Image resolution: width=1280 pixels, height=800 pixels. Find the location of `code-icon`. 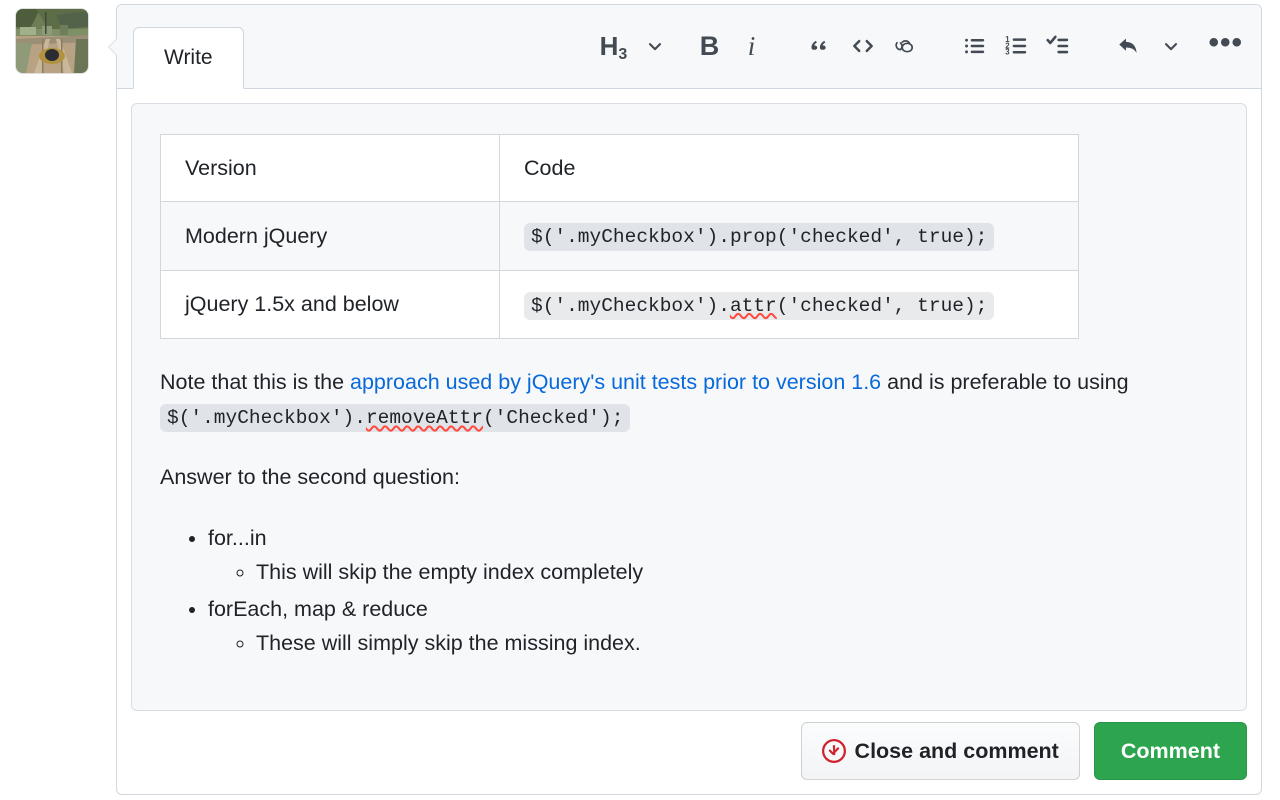

code-icon is located at coordinates (863, 46).